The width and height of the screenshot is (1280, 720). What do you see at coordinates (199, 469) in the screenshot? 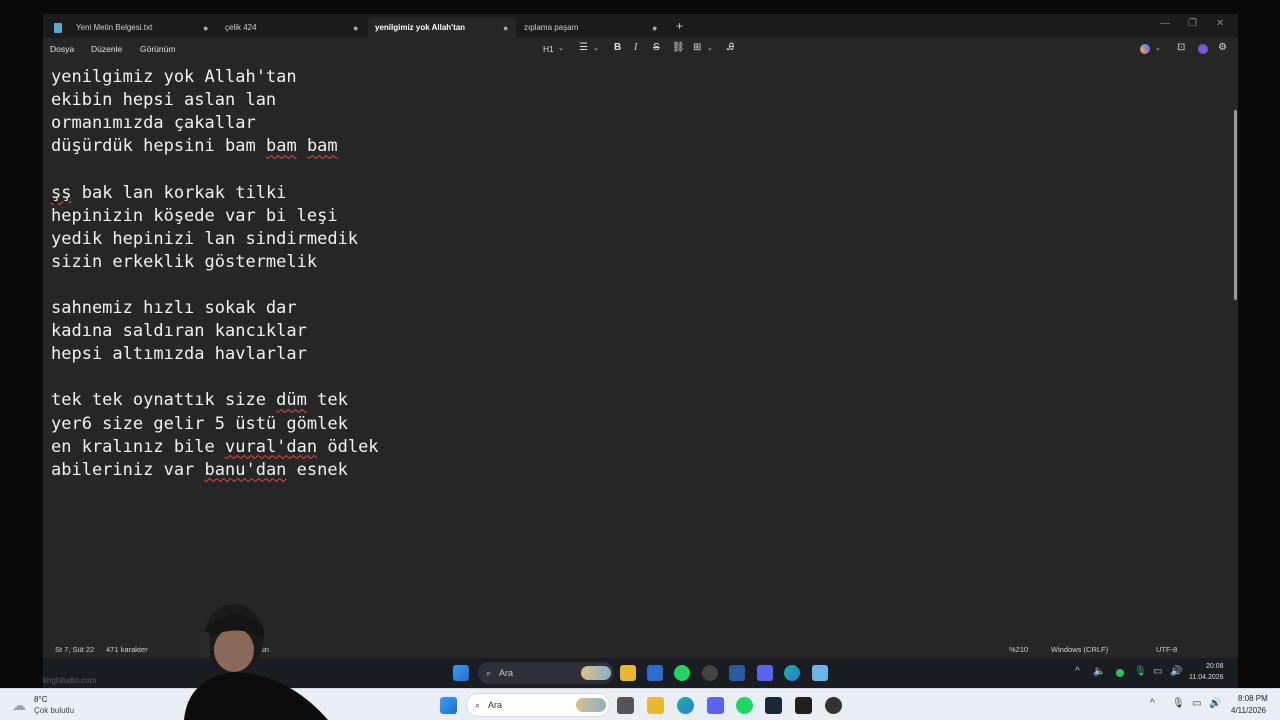
I see `lyric-line: abileriniz var banu'dan esnek` at bounding box center [199, 469].